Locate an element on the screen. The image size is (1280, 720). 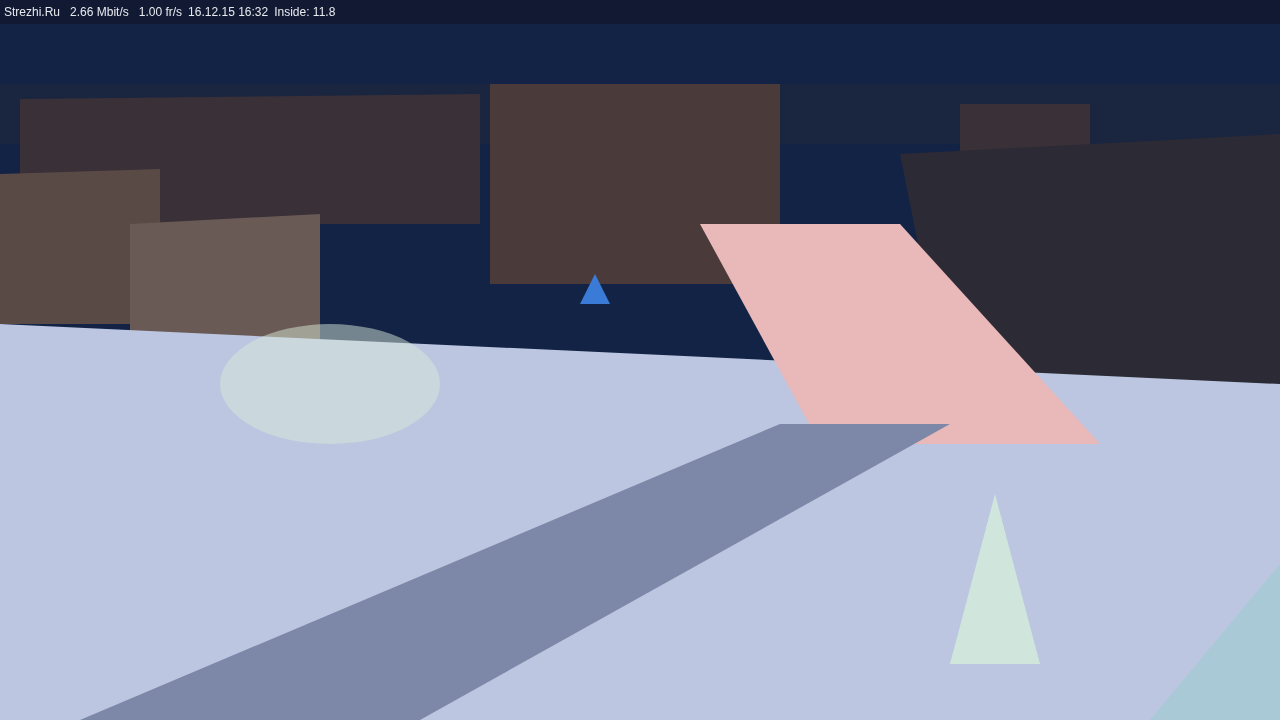
status-text: 16.12.15 16:32 is located at coordinates (228, 12).